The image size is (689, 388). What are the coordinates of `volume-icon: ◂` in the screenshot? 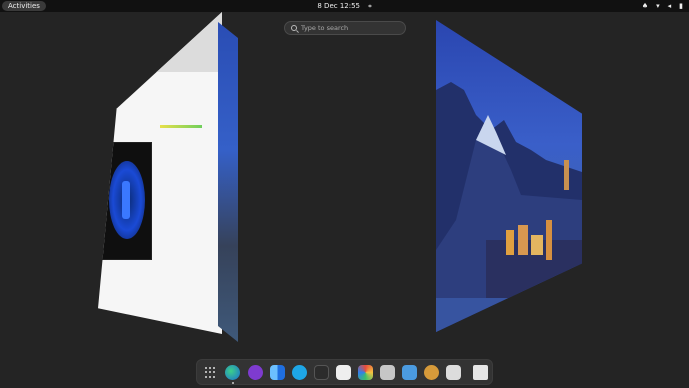 It's located at (669, 6).